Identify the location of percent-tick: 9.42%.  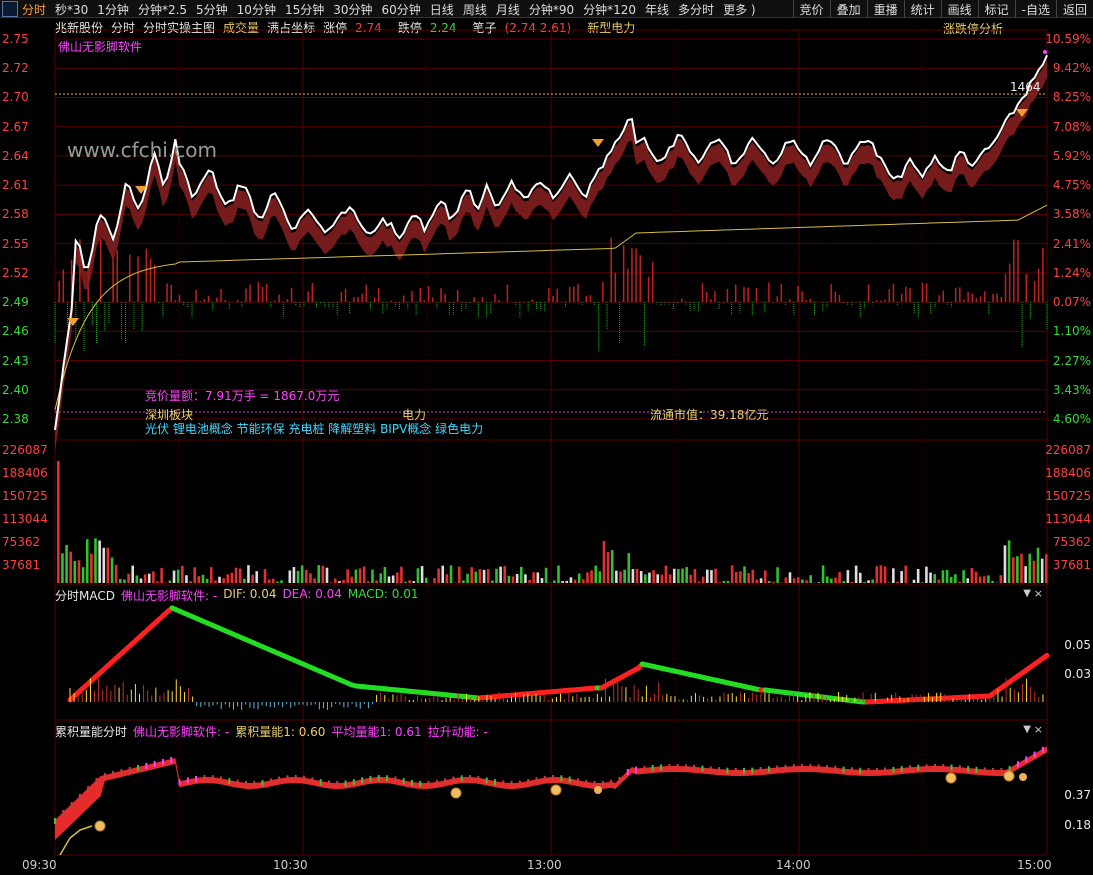
(1071, 68).